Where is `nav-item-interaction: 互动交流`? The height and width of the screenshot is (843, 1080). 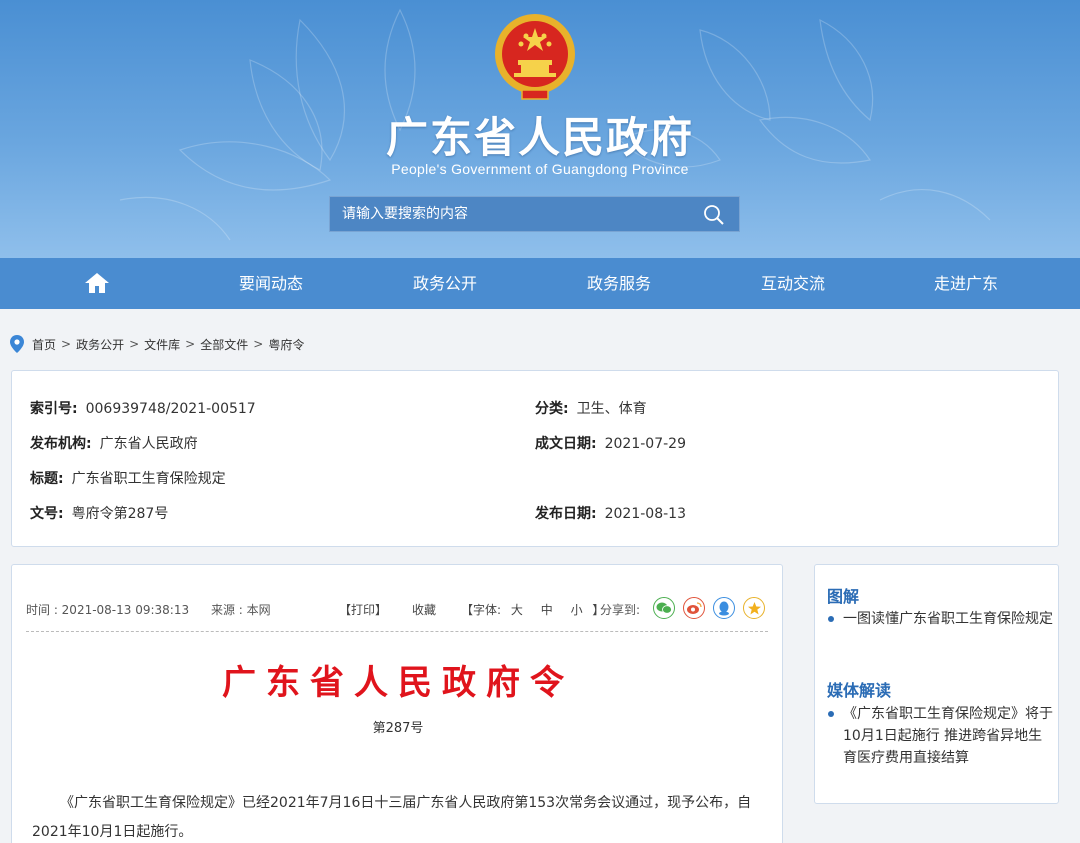 nav-item-interaction: 互动交流 is located at coordinates (793, 283).